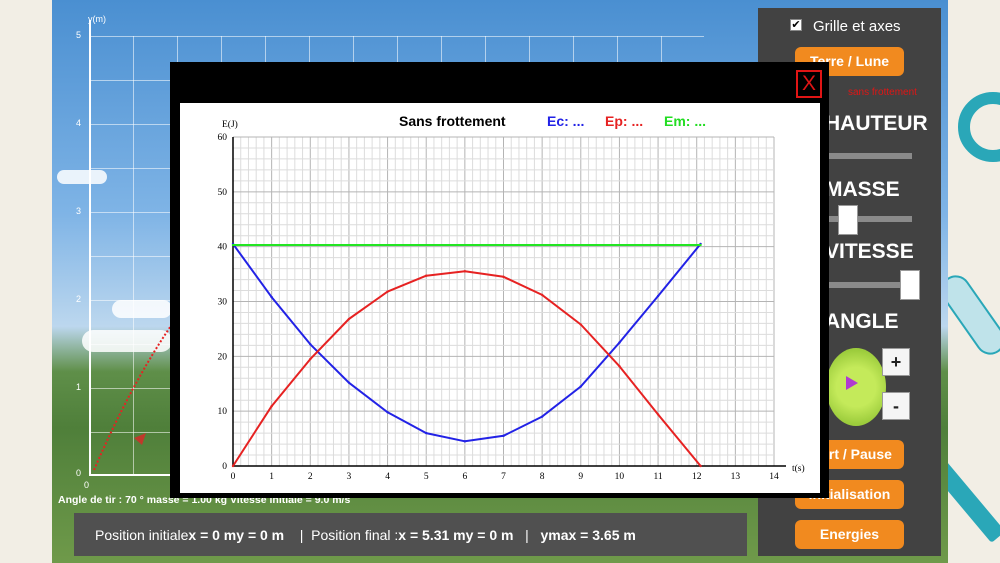  Describe the element at coordinates (974, 315) in the screenshot. I see `pill-decoration-icon` at that location.